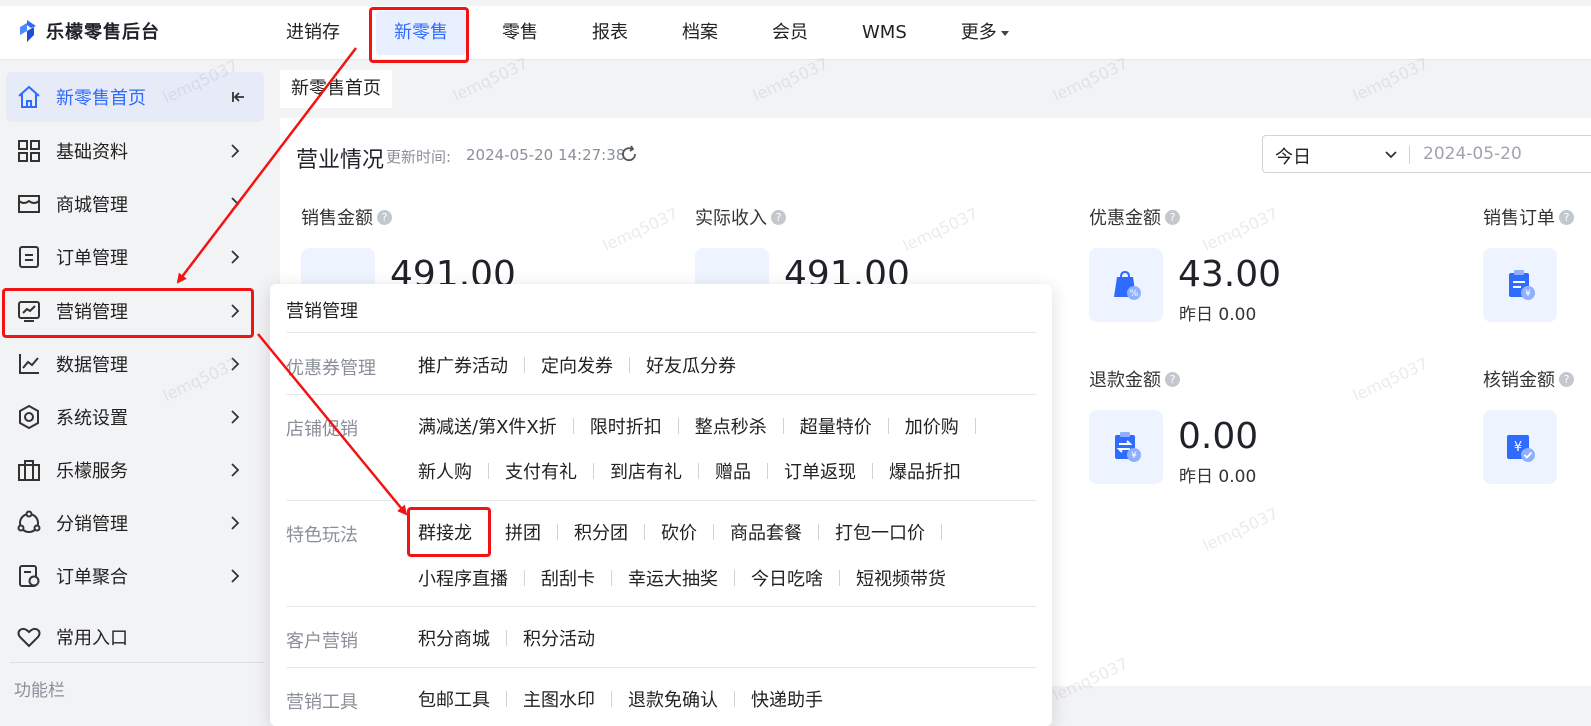  I want to click on refresh-icon, so click(629, 154).